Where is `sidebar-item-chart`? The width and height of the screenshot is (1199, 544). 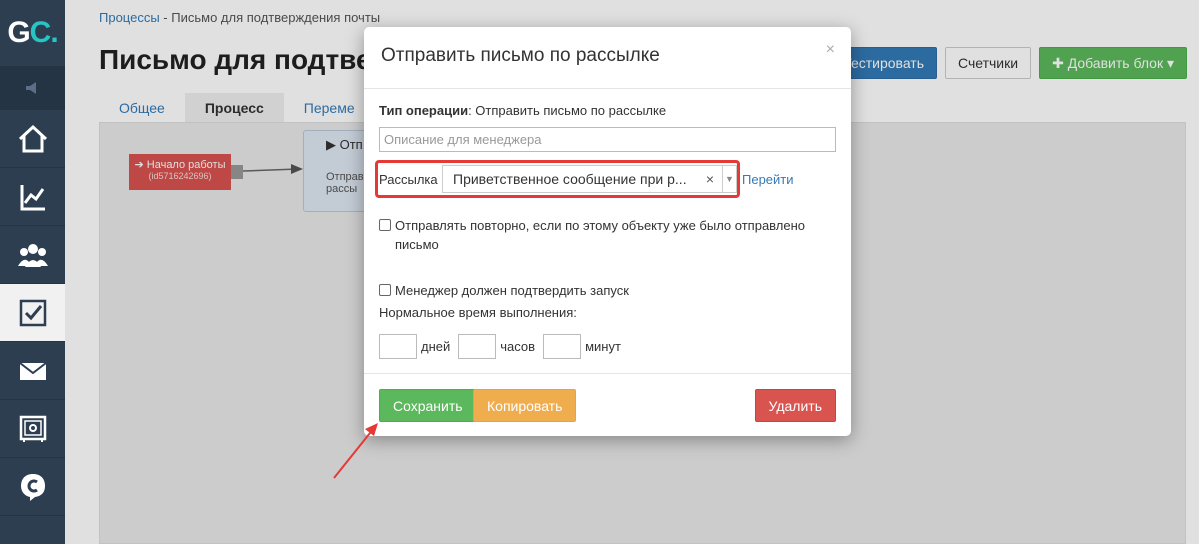 sidebar-item-chart is located at coordinates (32, 197).